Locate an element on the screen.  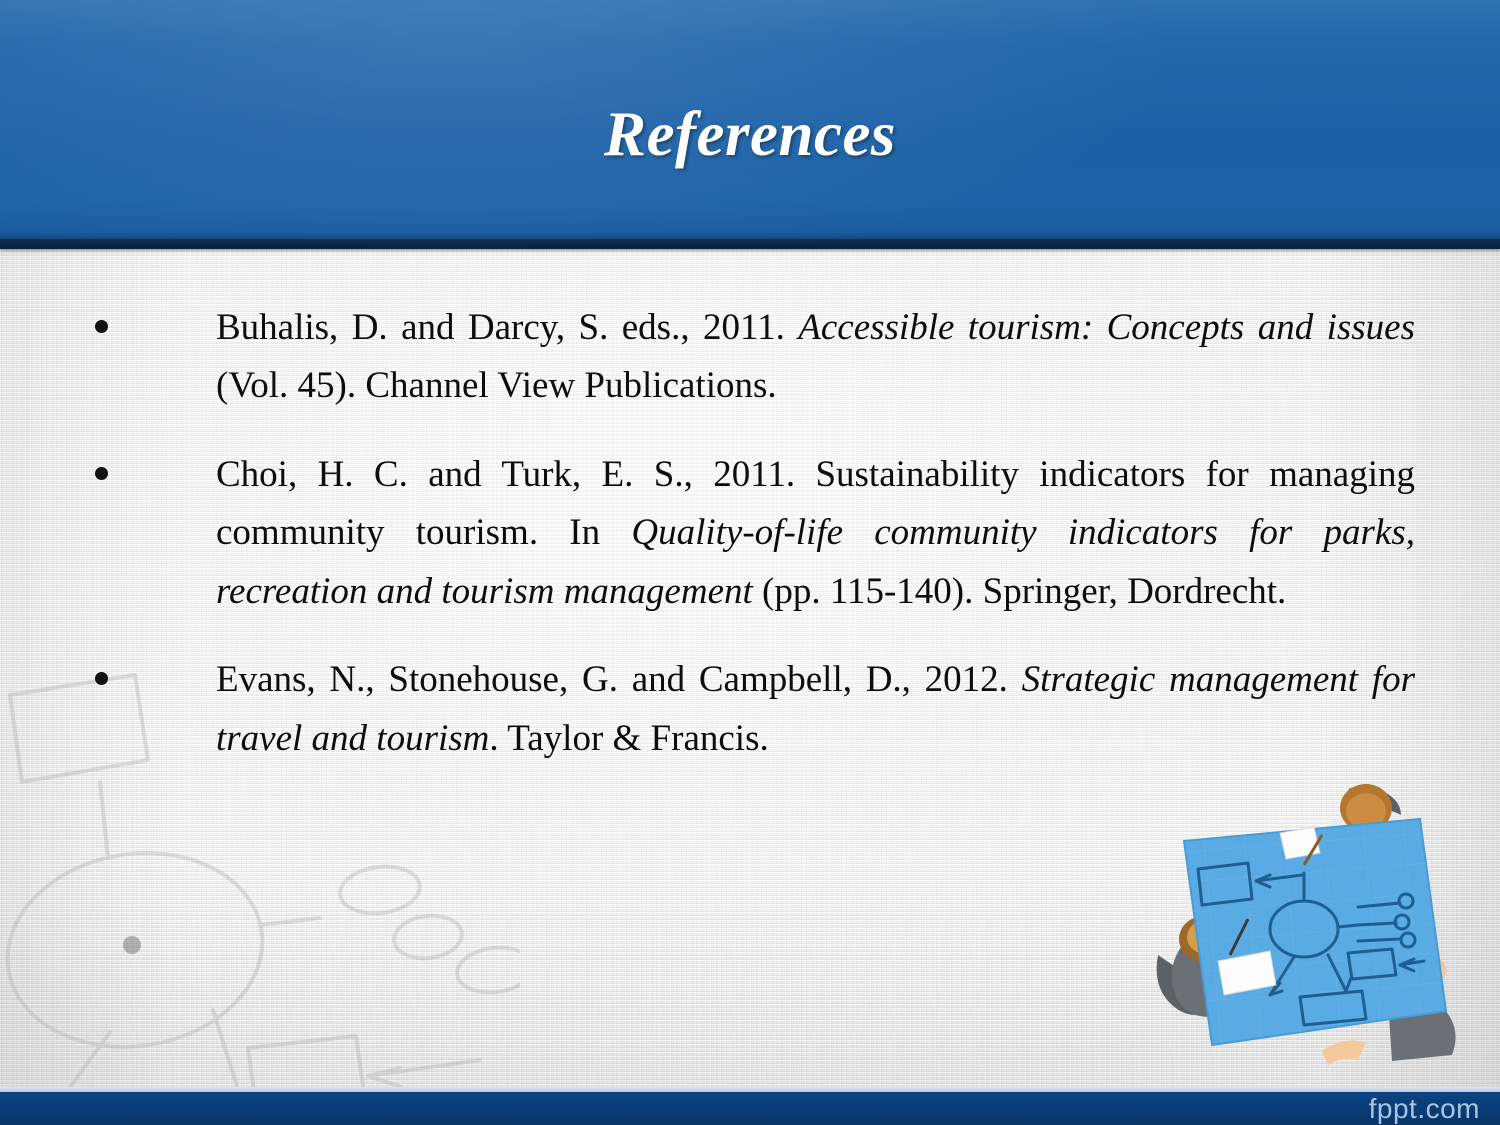
footer-brand-watermark: fppt.com is located at coordinates (1424, 1108).